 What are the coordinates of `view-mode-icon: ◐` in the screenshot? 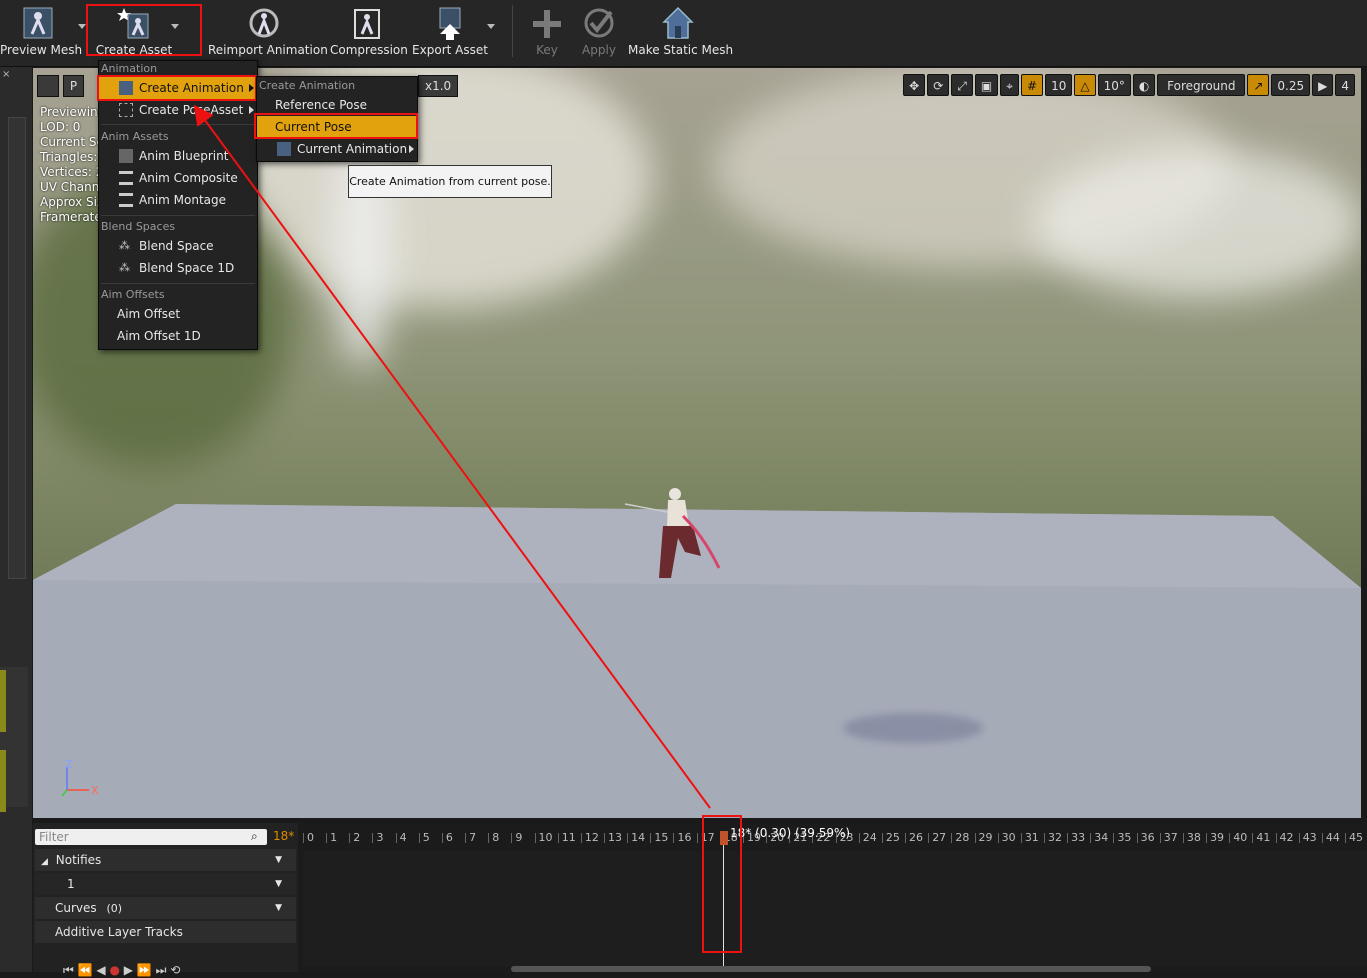 It's located at (1144, 85).